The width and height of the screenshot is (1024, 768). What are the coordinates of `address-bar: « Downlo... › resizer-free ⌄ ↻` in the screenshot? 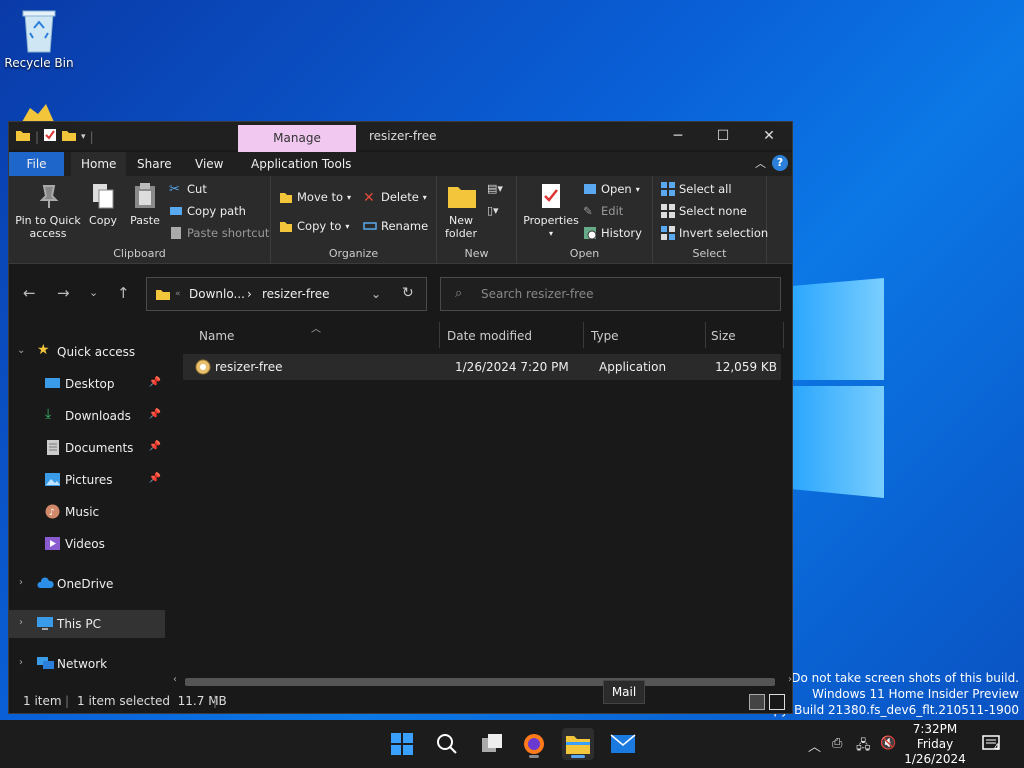 It's located at (286, 294).